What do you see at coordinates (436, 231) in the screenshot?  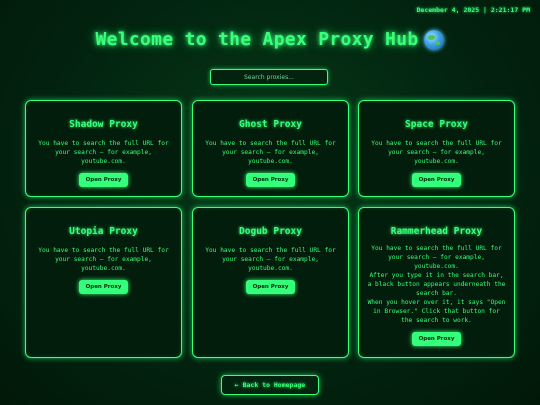 I see `card-title: Rammerhead Proxy` at bounding box center [436, 231].